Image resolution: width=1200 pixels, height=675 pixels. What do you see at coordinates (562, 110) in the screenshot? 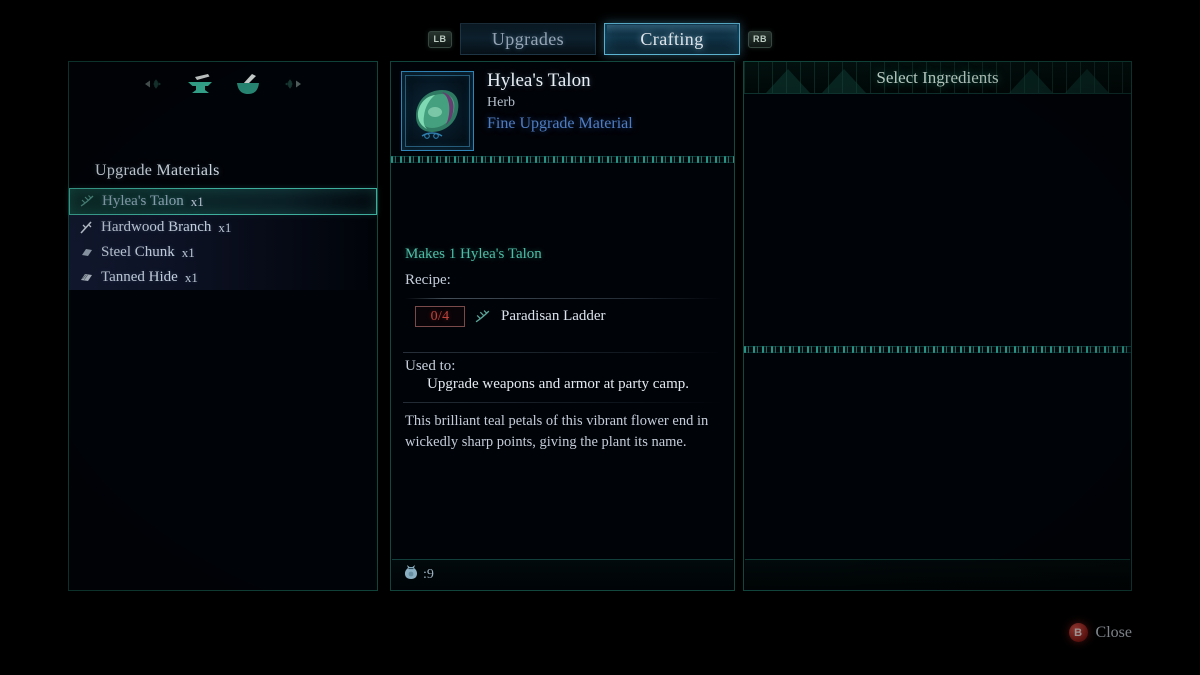
I see `item-header: Hylea's Talon Herb Fine Upgrade Material` at bounding box center [562, 110].